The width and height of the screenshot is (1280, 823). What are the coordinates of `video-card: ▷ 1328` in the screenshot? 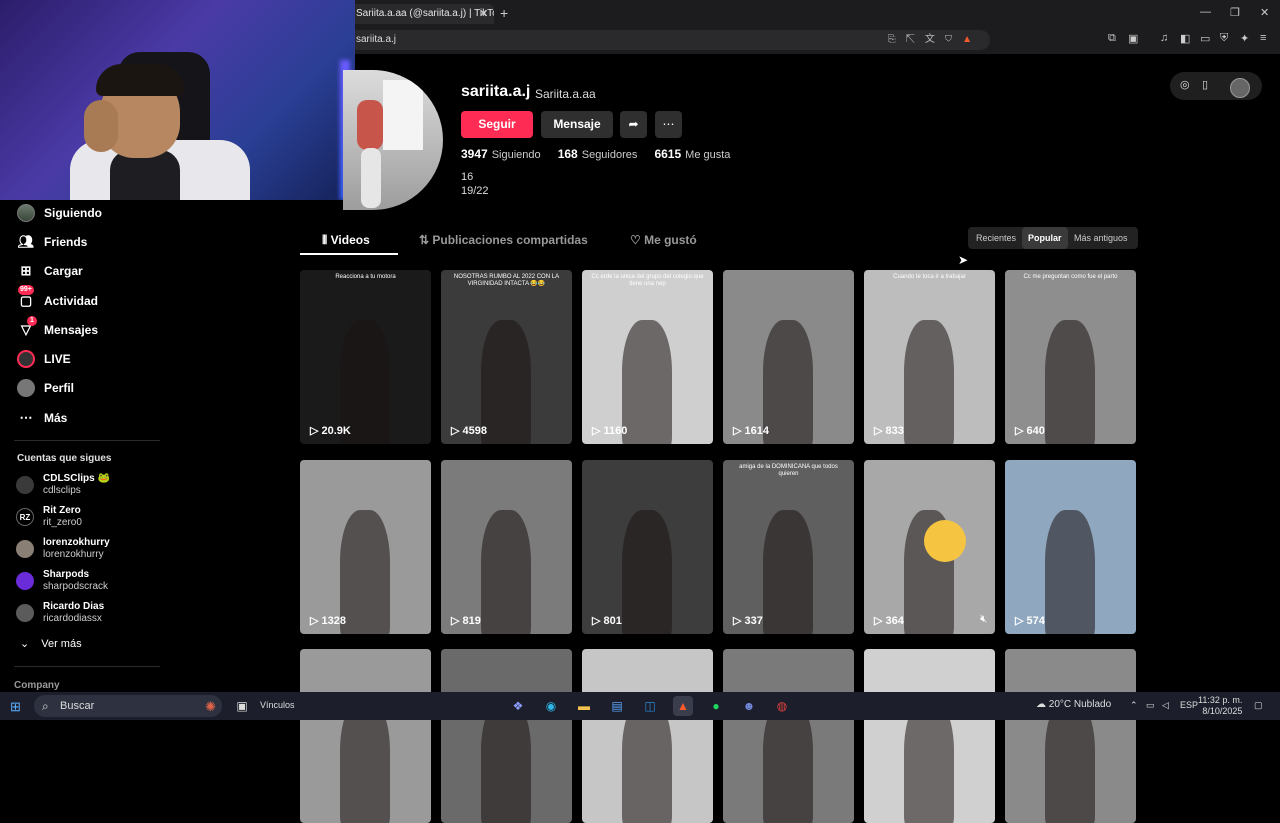 It's located at (365, 547).